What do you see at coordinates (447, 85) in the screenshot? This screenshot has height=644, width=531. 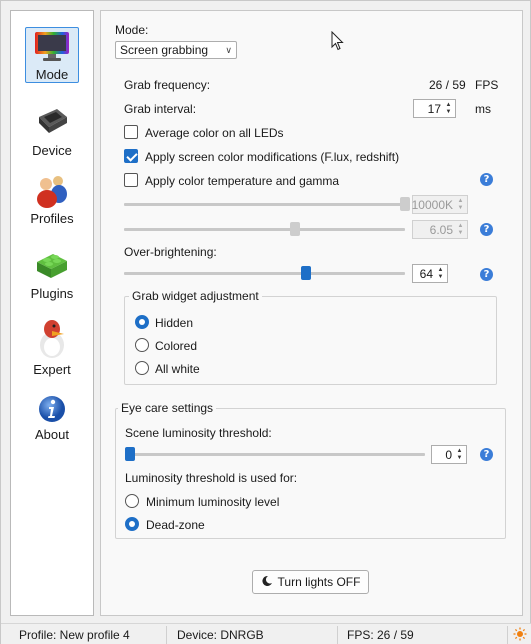 I see `grab-frequency-value: 26 / 59` at bounding box center [447, 85].